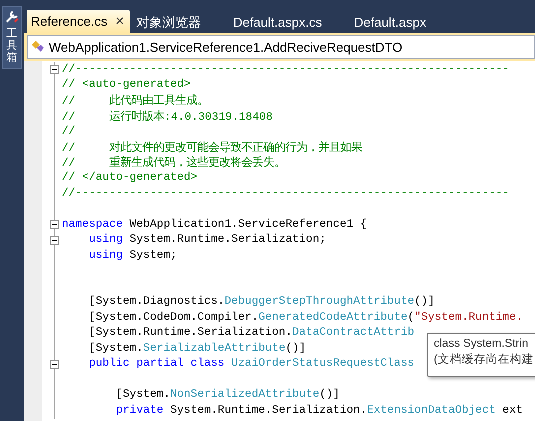 The image size is (535, 421). I want to click on document-tab: Reference.cs ×, so click(78, 21).